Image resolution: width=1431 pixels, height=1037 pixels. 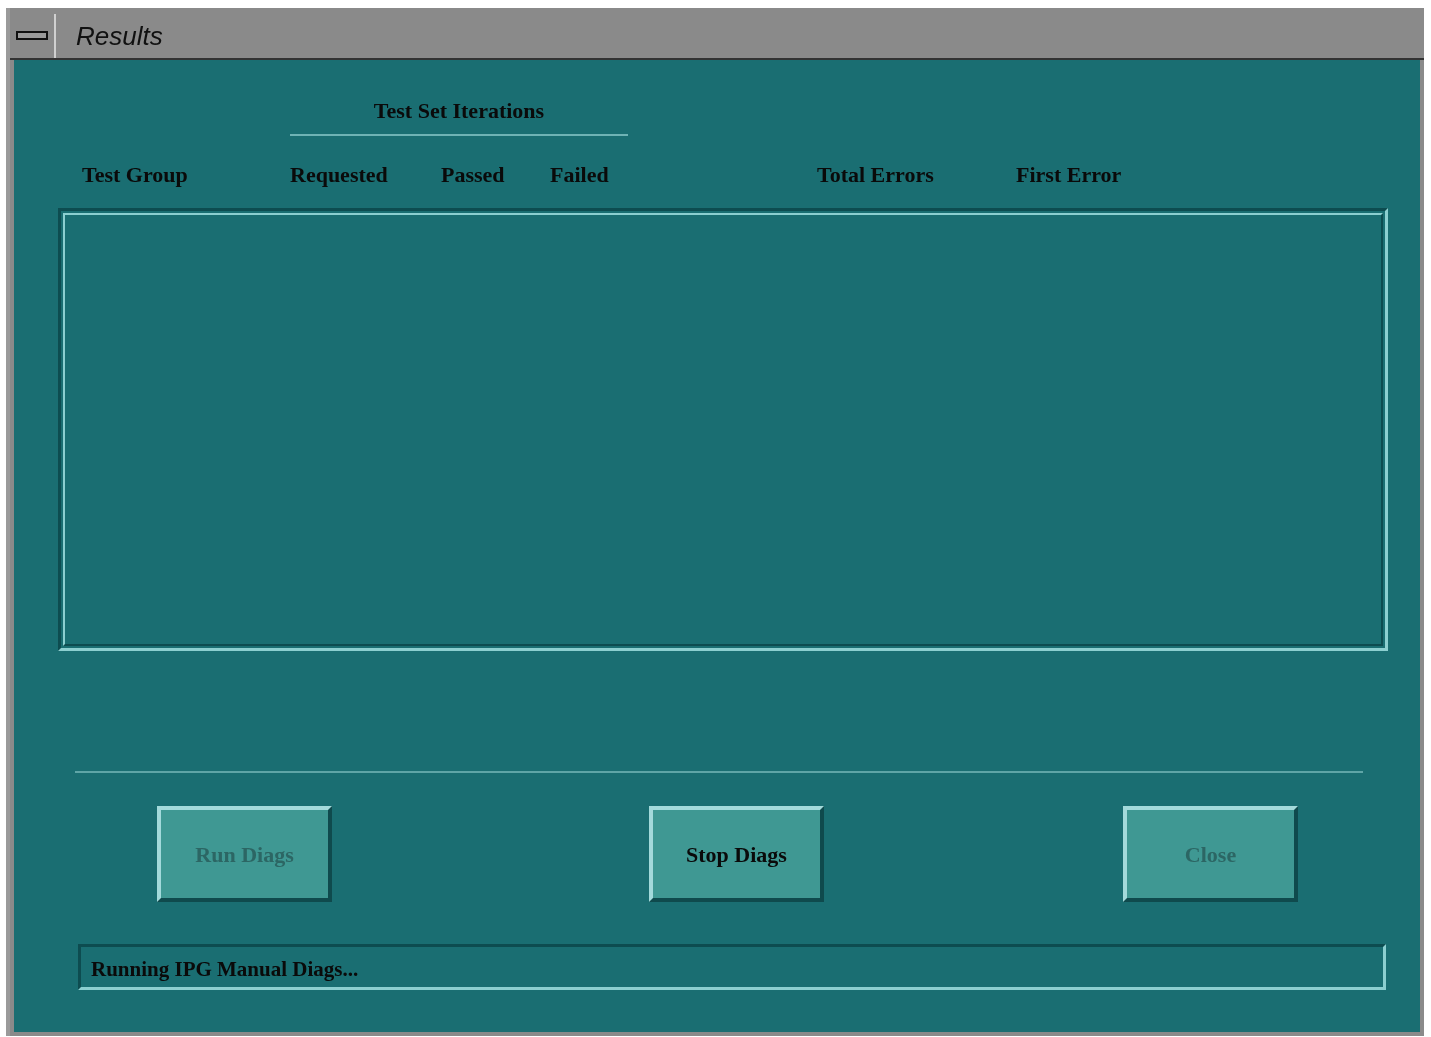 I want to click on action-button: Stop Diags, so click(x=736, y=854).